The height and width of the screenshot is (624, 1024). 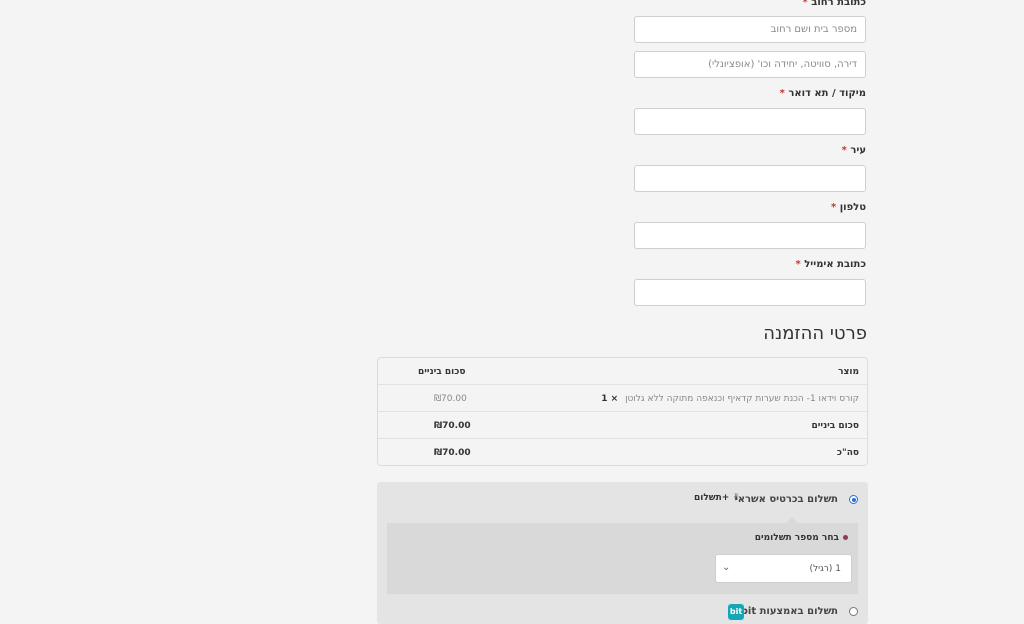 What do you see at coordinates (450, 399) in the screenshot?
I see `product-price: ₪70.00` at bounding box center [450, 399].